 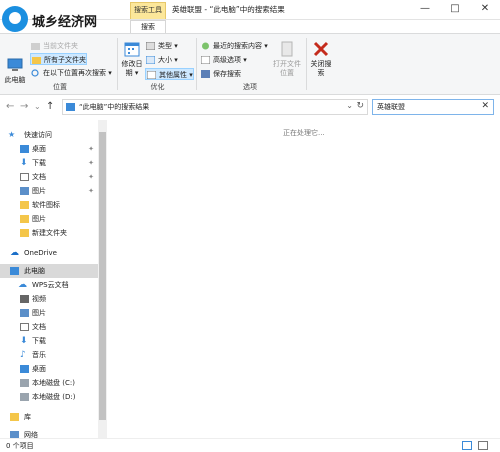 I want to click on close-window-button: ✕, so click(x=485, y=9).